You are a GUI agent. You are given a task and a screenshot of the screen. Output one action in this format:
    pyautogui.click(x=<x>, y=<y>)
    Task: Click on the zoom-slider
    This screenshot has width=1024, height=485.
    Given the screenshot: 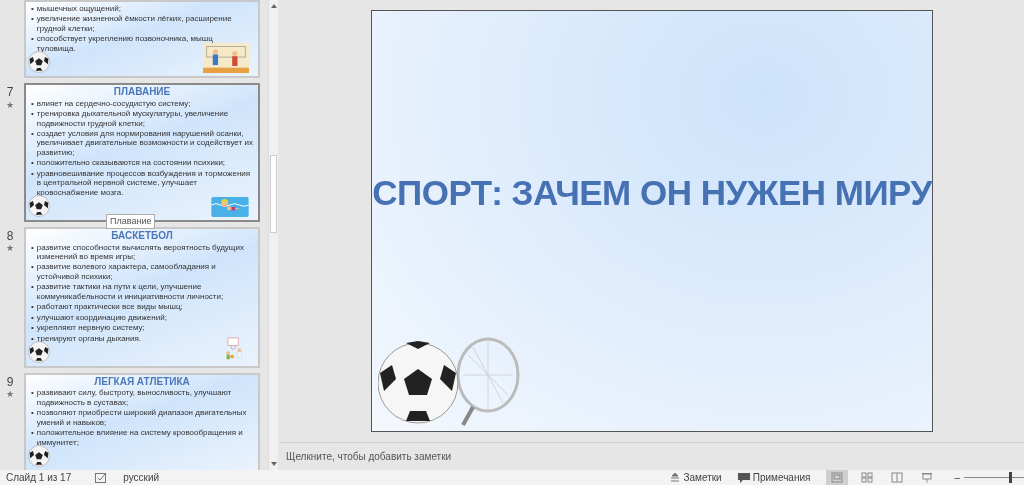 What is the action you would take?
    pyautogui.click(x=994, y=477)
    